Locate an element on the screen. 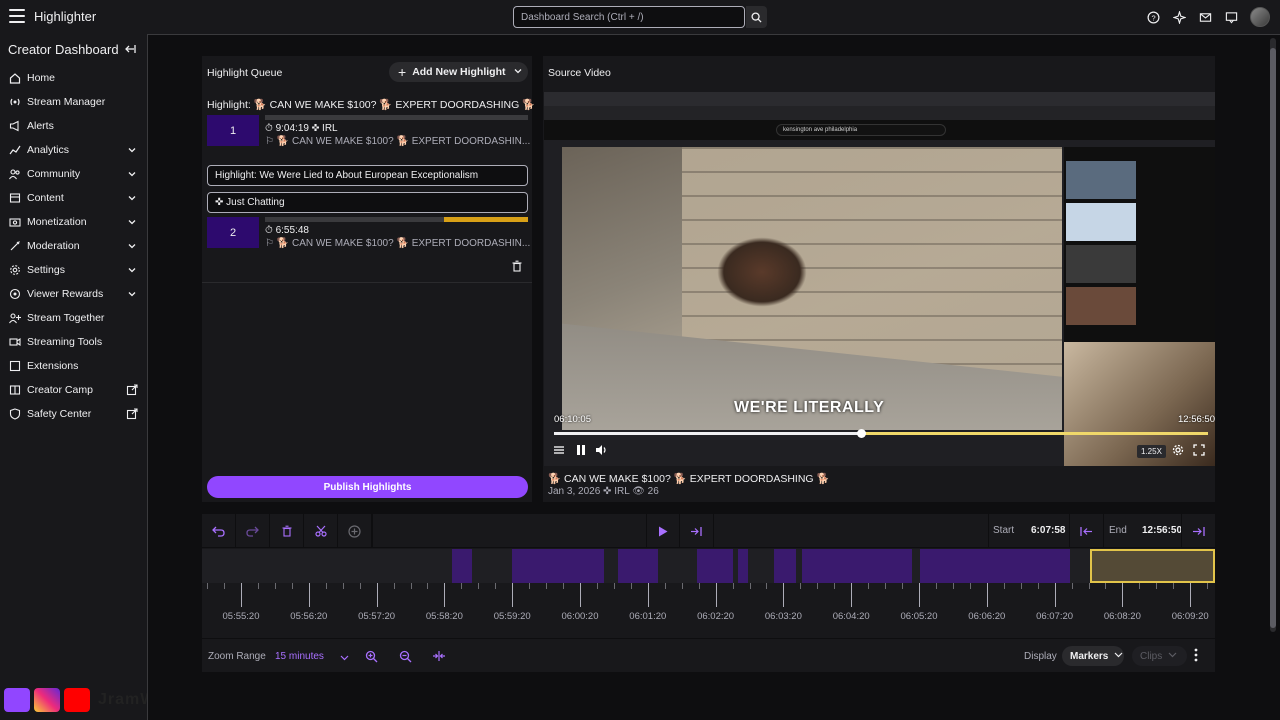 This screenshot has width=1280, height=720. skip-to-end-icon is located at coordinates (697, 531).